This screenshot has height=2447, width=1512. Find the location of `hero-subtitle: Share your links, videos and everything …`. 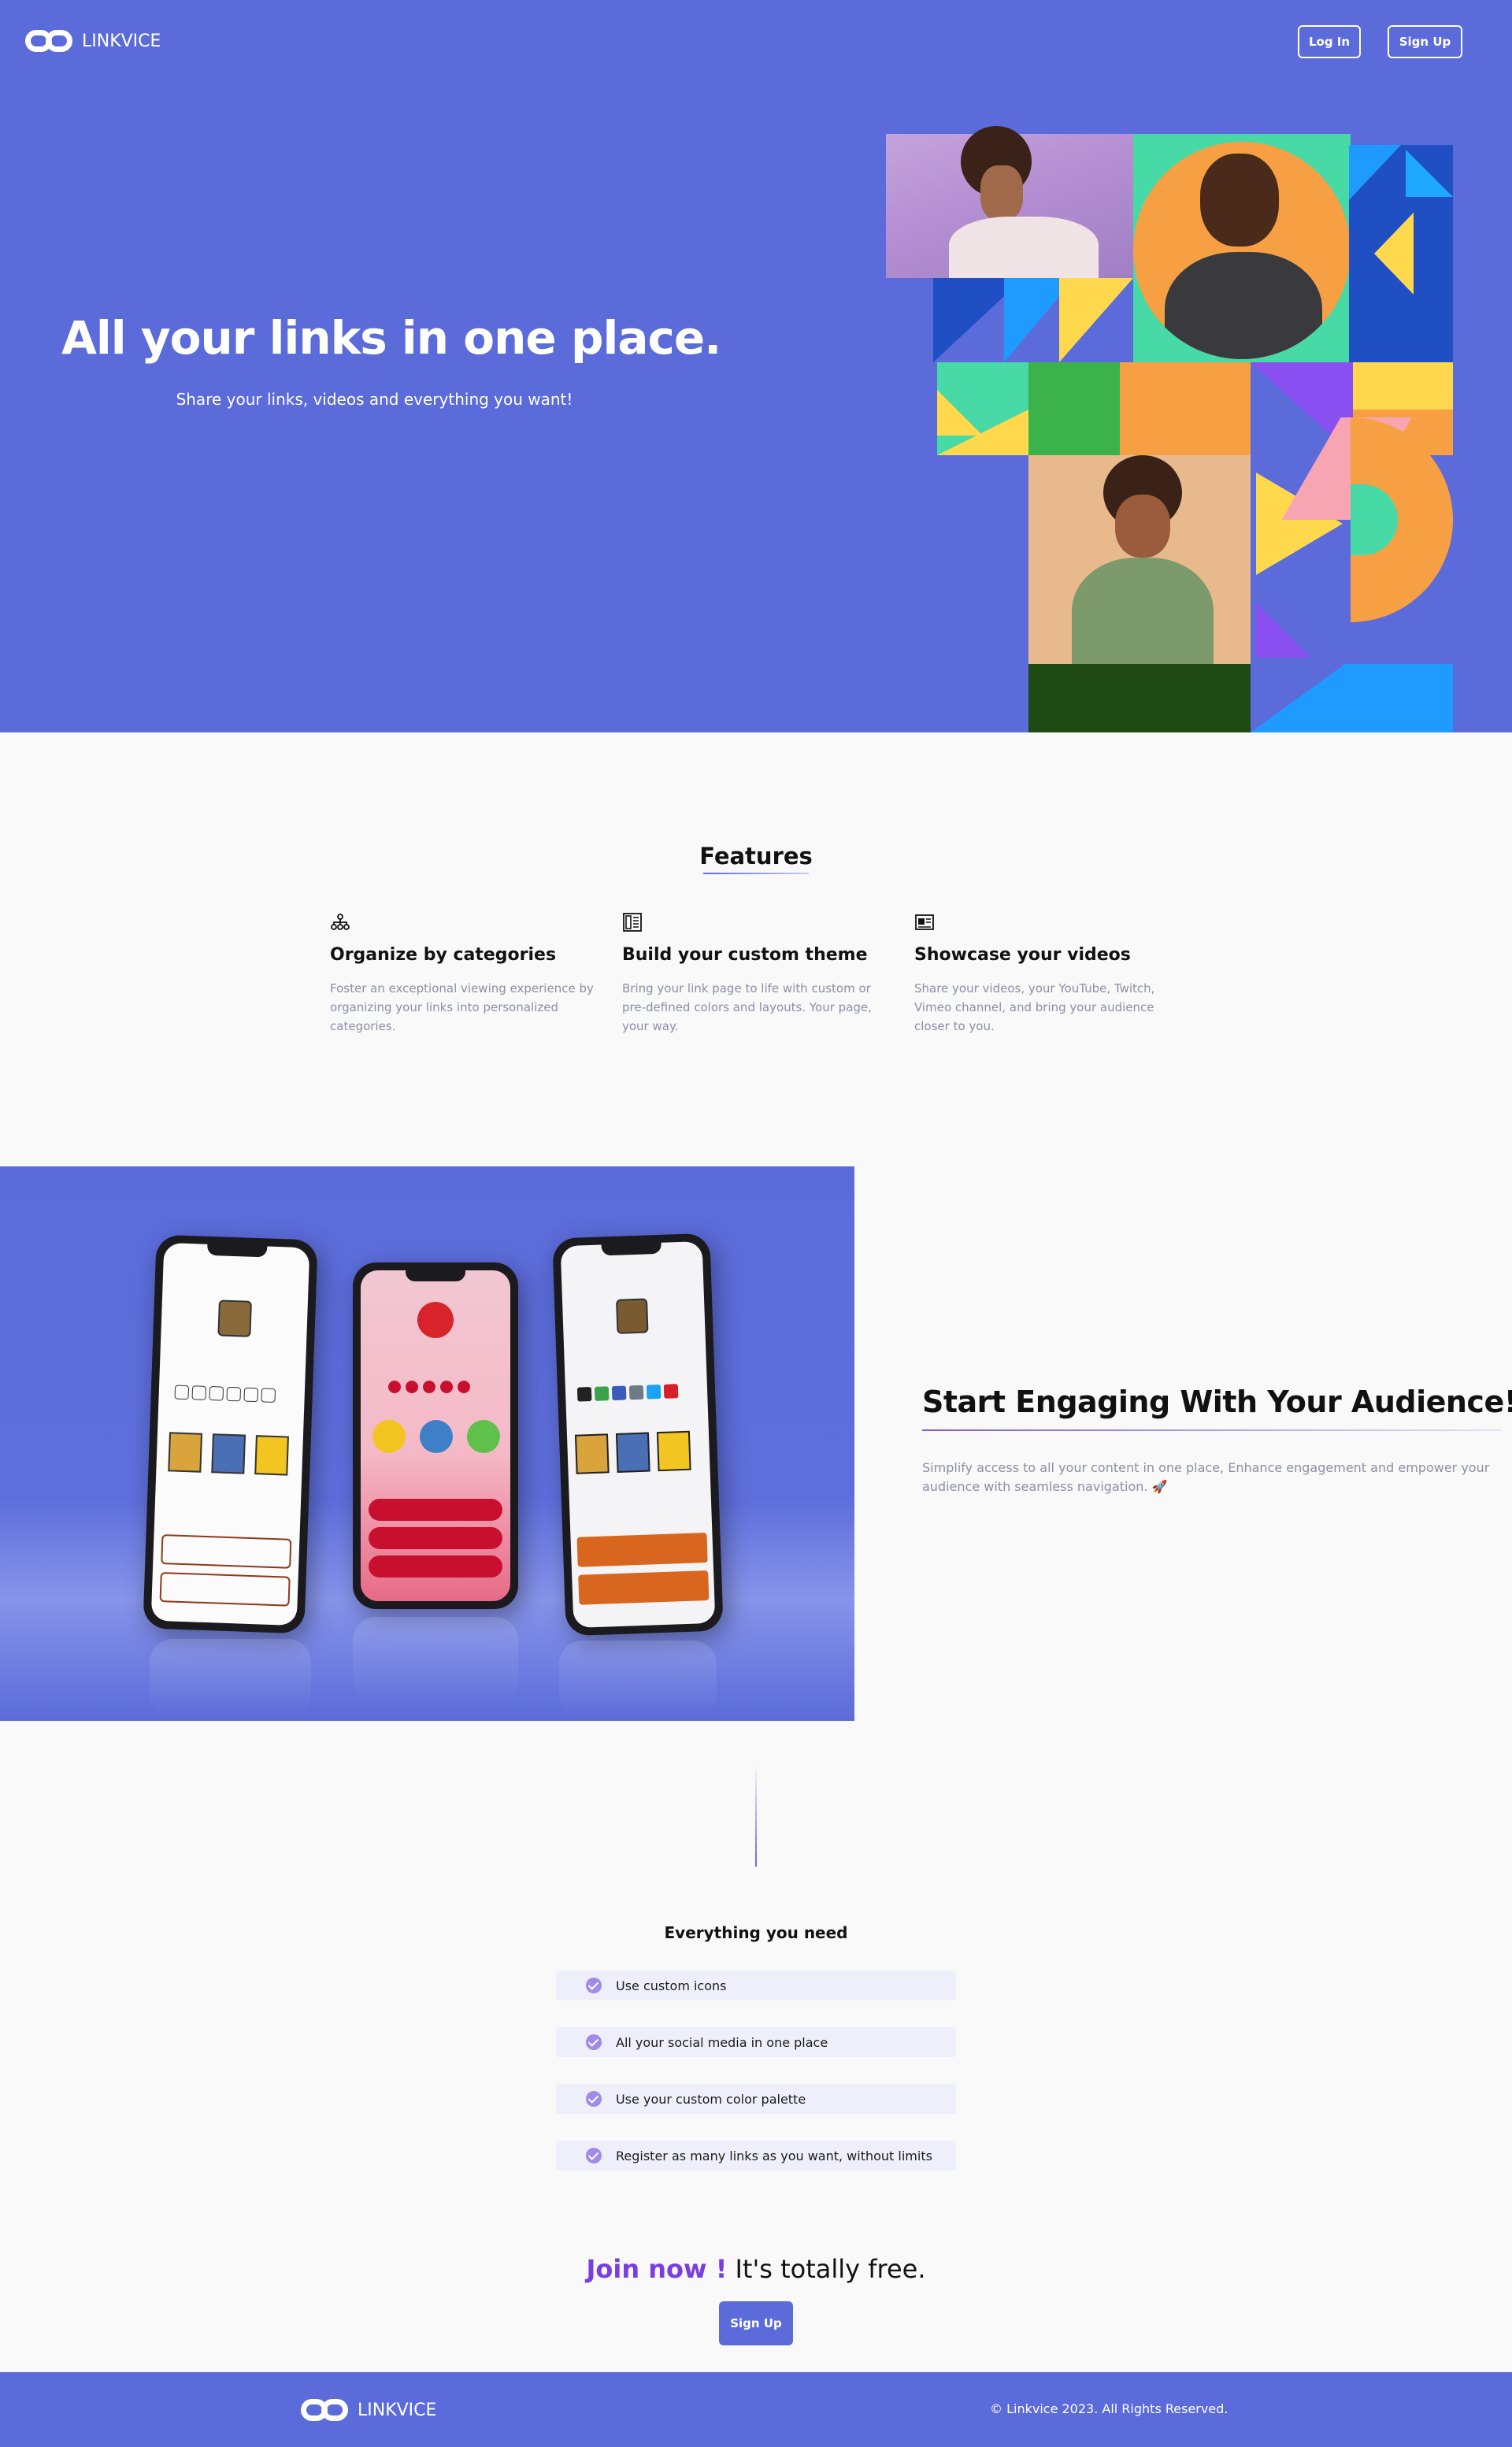

hero-subtitle: Share your links, videos and everything … is located at coordinates (374, 399).